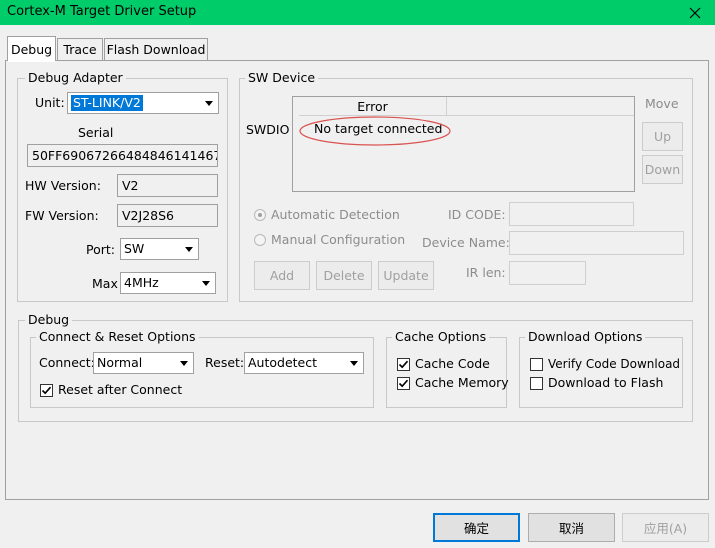 This screenshot has height=548, width=715. What do you see at coordinates (375, 131) in the screenshot?
I see `annotation-circle` at bounding box center [375, 131].